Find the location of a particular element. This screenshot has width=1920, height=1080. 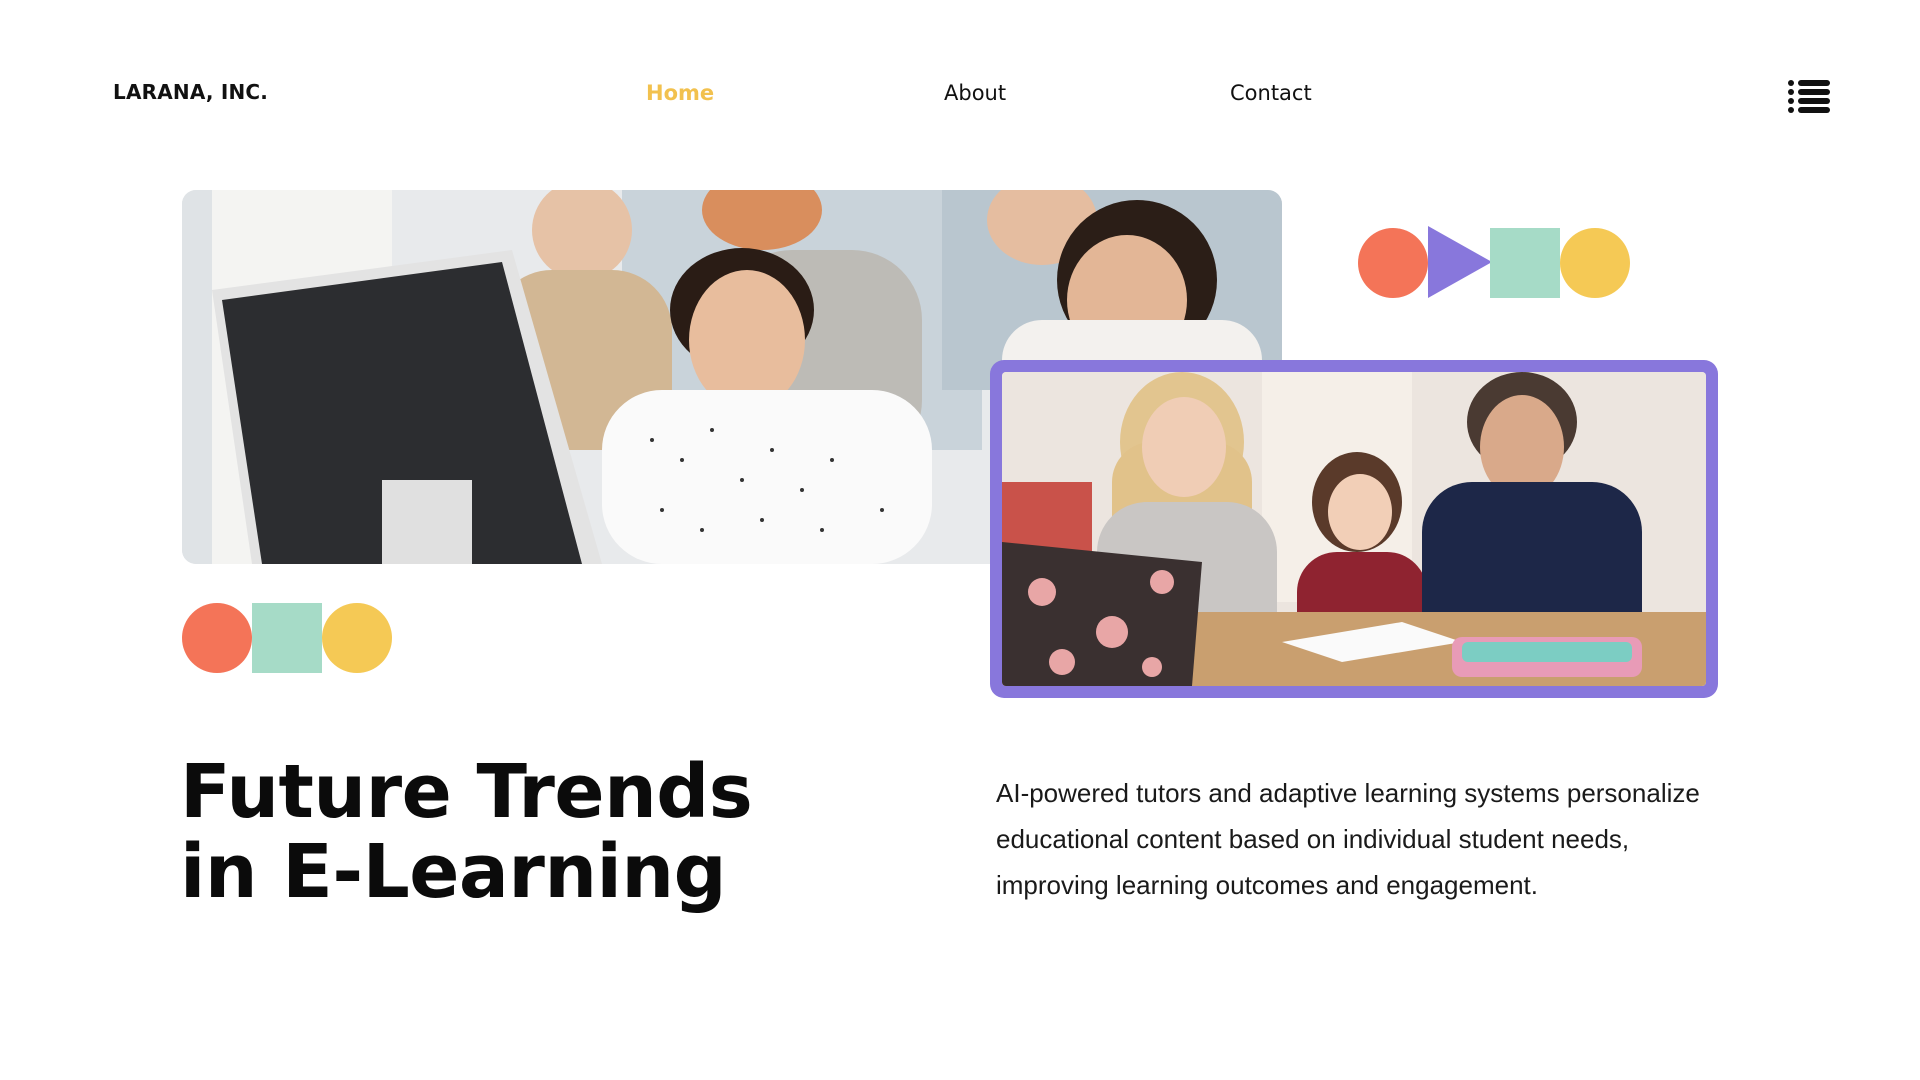

page-title: Future Trends in E-Learning is located at coordinates (530, 832).